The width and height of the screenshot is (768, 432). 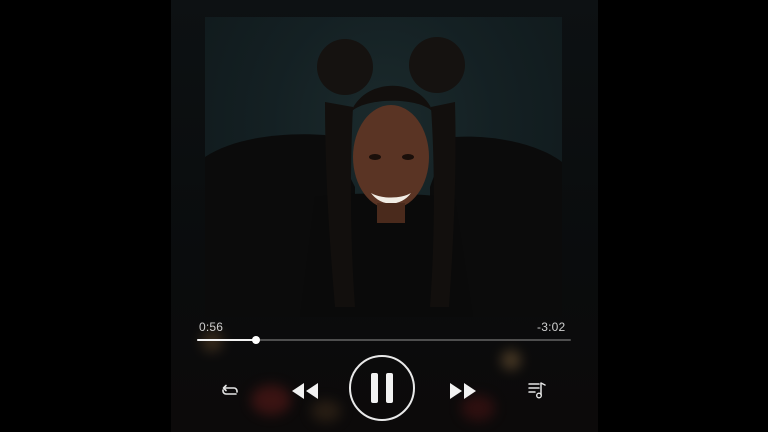 I want to click on pause-icon, so click(x=382, y=388).